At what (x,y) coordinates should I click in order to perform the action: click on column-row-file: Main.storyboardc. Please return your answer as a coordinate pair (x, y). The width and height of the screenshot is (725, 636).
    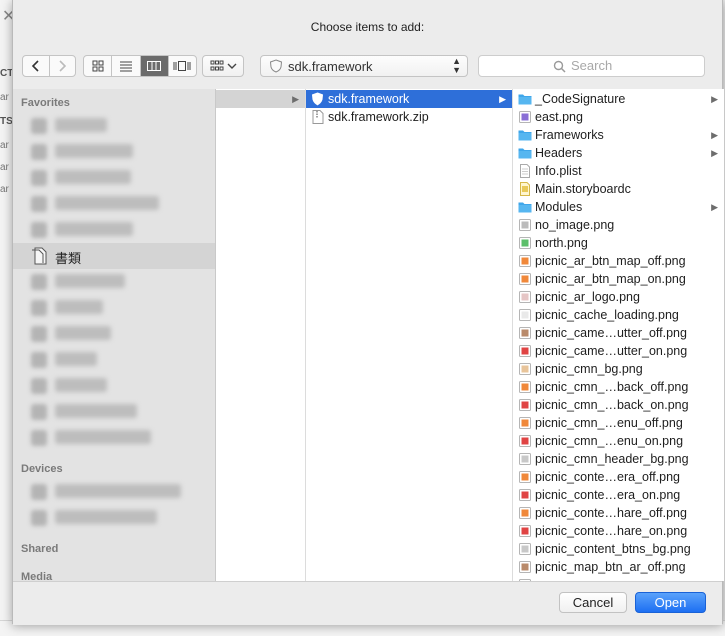
    Looking at the image, I should click on (618, 189).